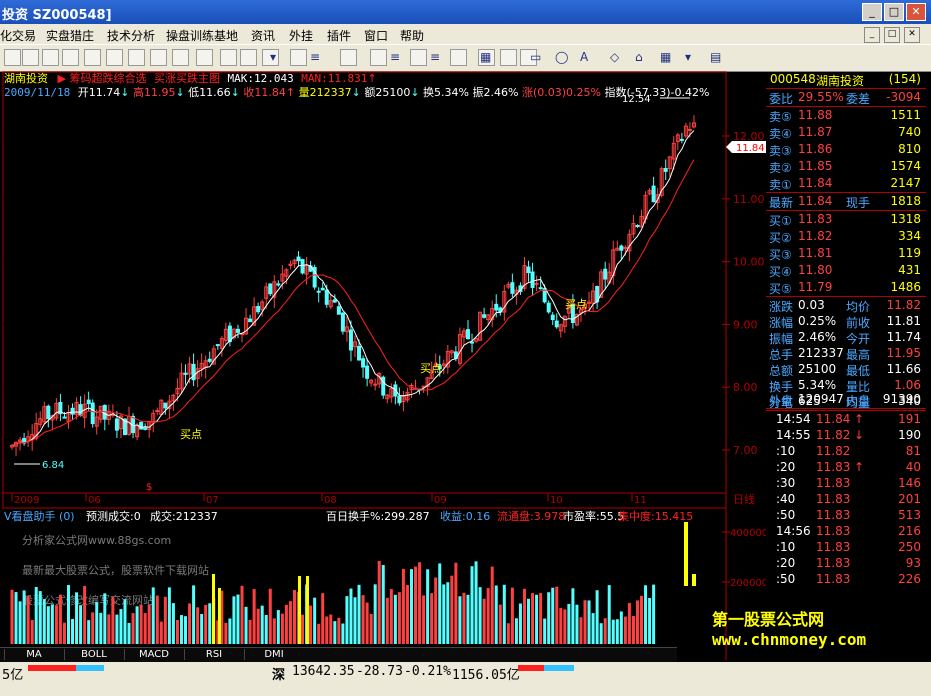 The width and height of the screenshot is (931, 696). Describe the element at coordinates (872, 35) in the screenshot. I see `menu-minimize-icon: _` at that location.